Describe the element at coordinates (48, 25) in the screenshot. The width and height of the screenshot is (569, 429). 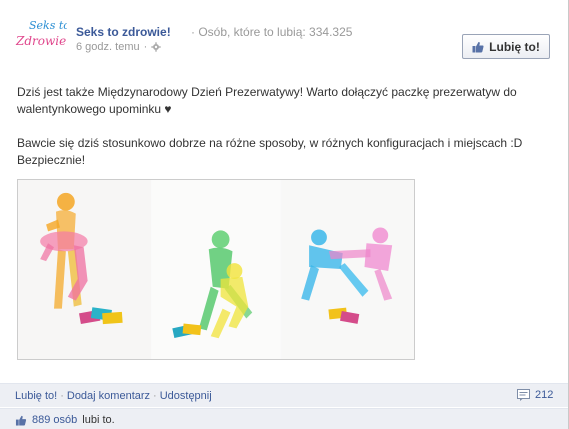
I see `logo-text-line1: Seks to` at that location.